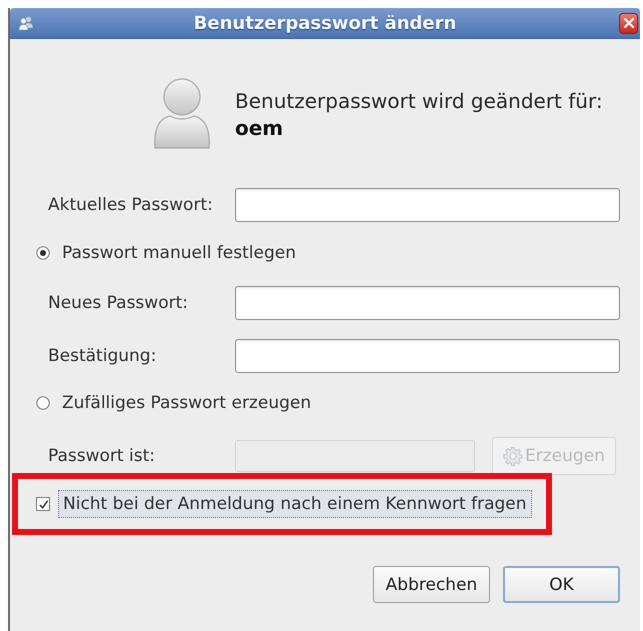  Describe the element at coordinates (182, 113) in the screenshot. I see `user-avatar-icon` at that location.